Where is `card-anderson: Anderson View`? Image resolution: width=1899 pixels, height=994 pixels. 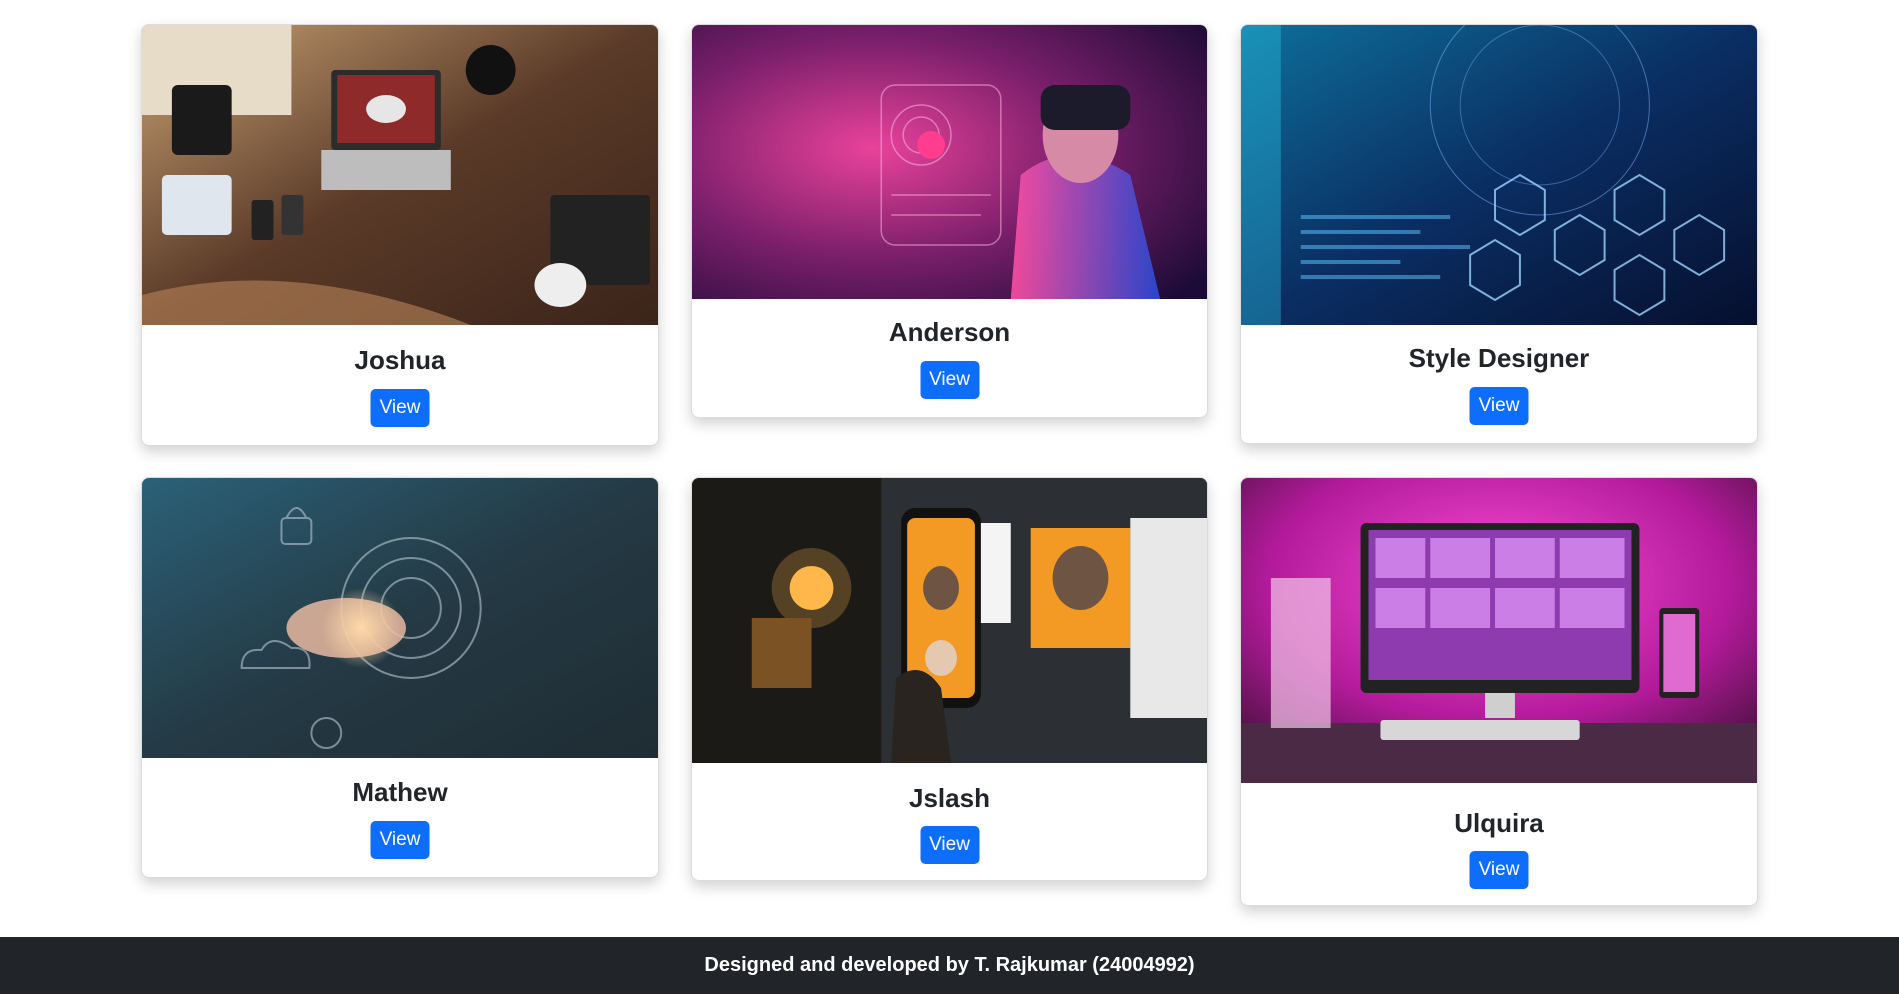 card-anderson: Anderson View is located at coordinates (949, 221).